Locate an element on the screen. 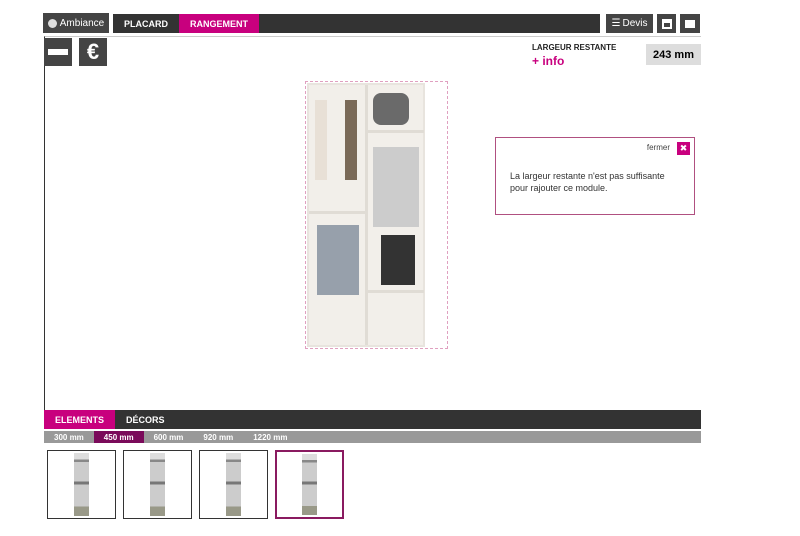 The width and height of the screenshot is (800, 536). comment-button is located at coordinates (690, 23).